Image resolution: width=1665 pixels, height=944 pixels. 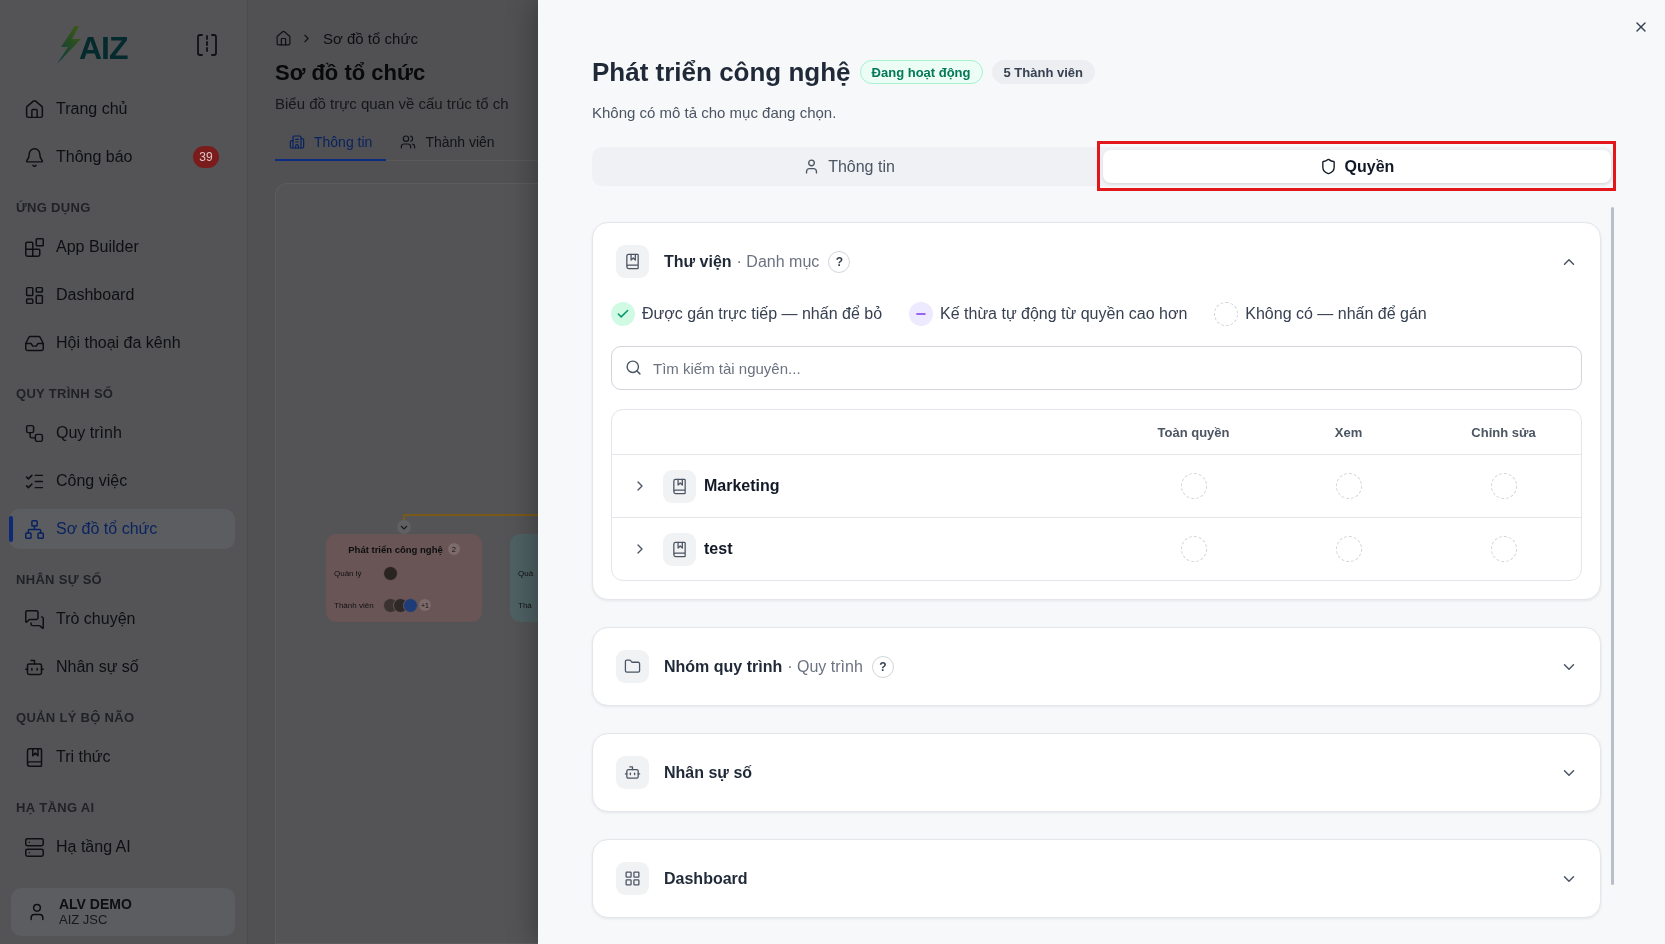 I want to click on node-label: Quả, so click(x=526, y=573).